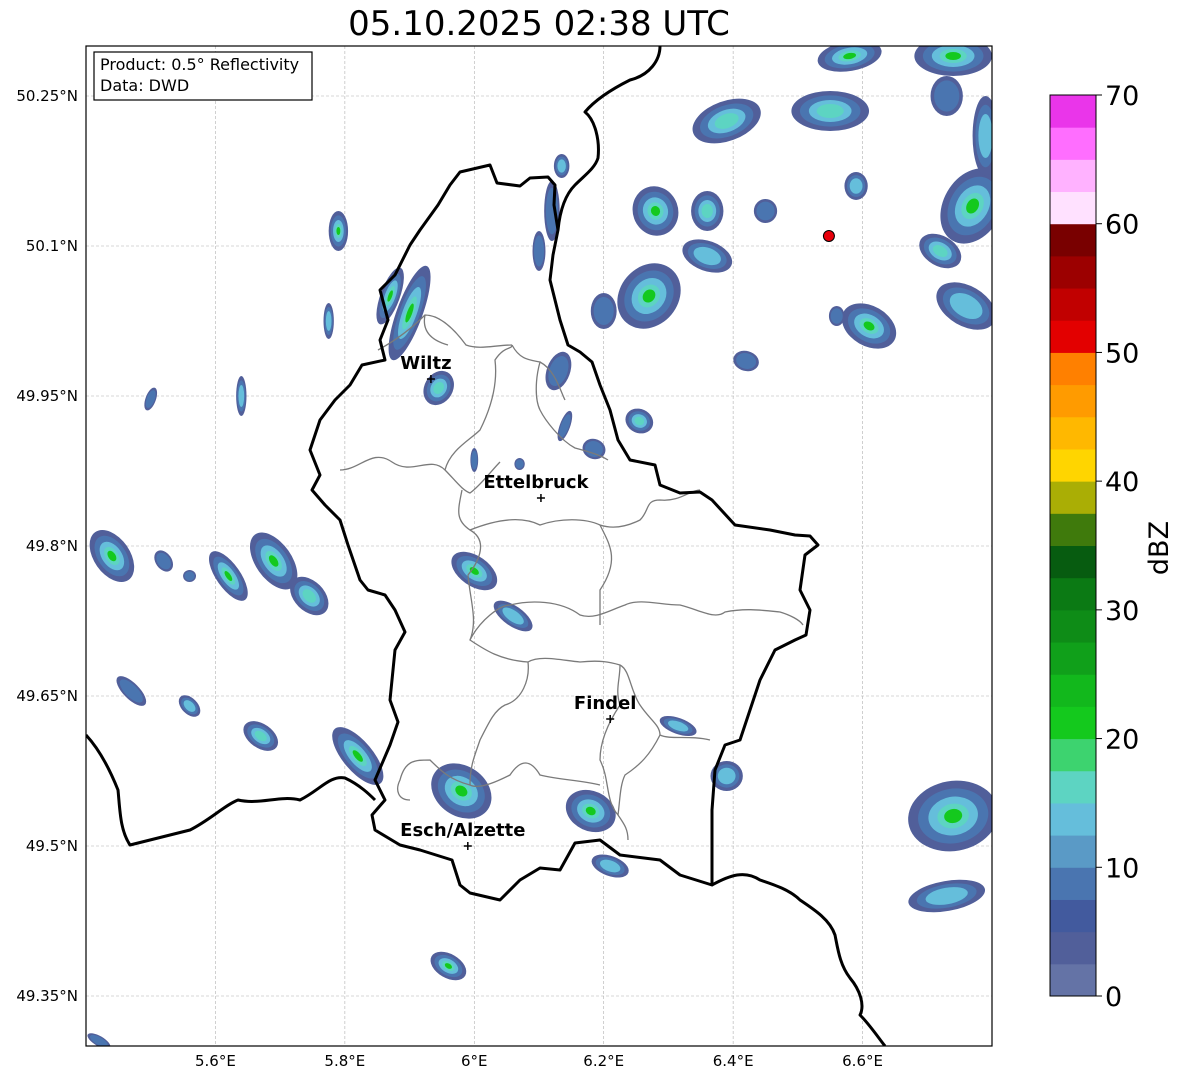  I want to click on city-label: Findel, so click(605, 703).